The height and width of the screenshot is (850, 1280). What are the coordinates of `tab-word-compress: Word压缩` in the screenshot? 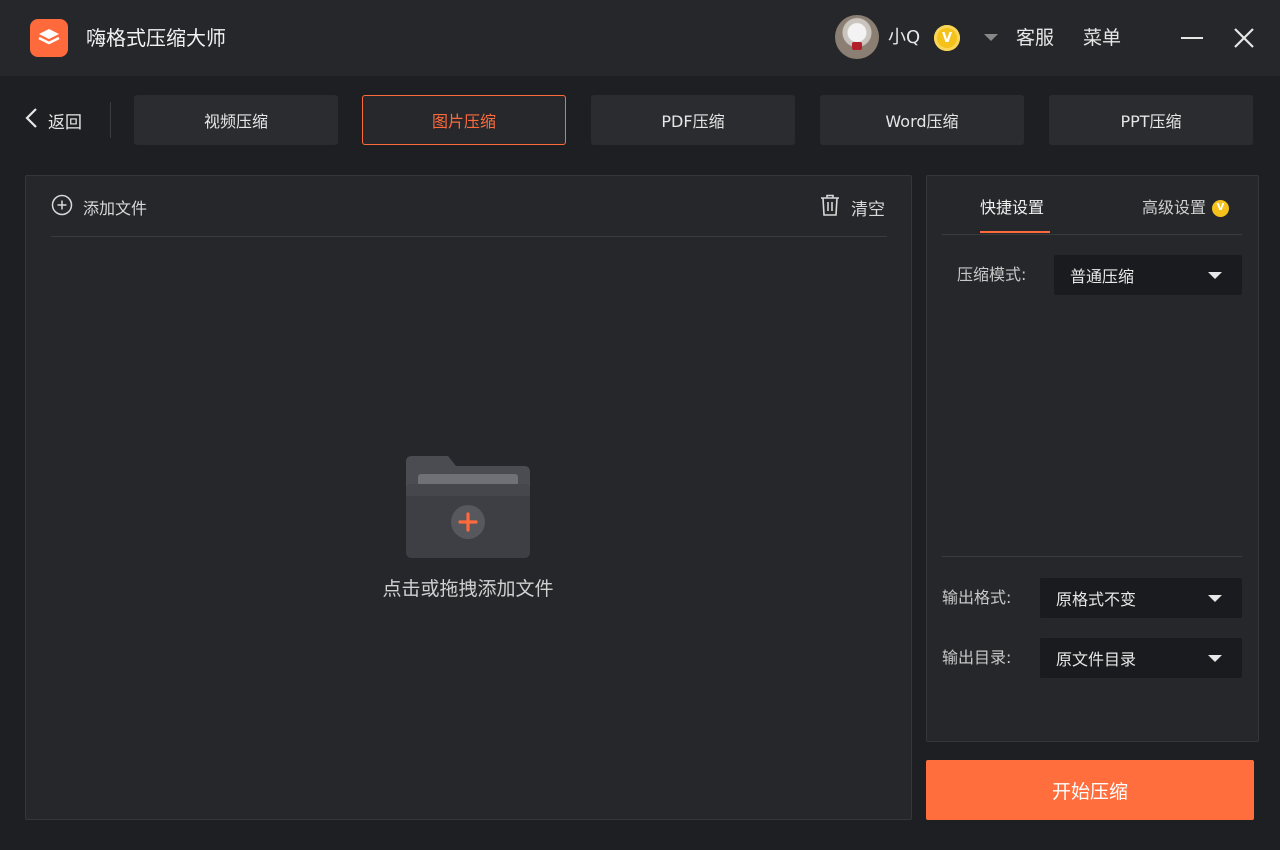 It's located at (922, 120).